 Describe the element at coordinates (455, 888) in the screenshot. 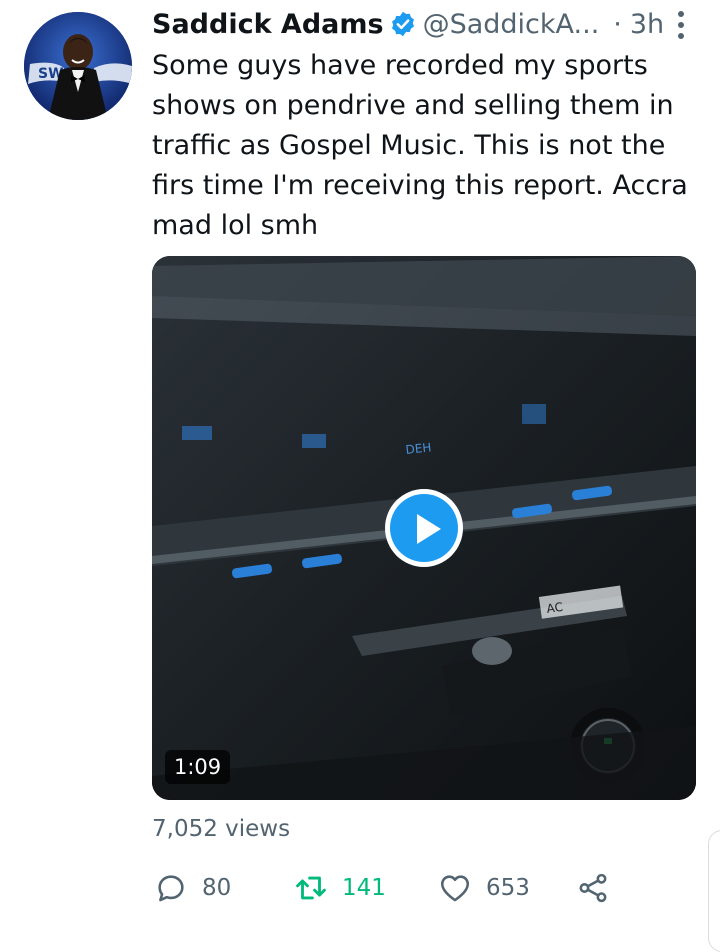

I see `like-icon` at that location.